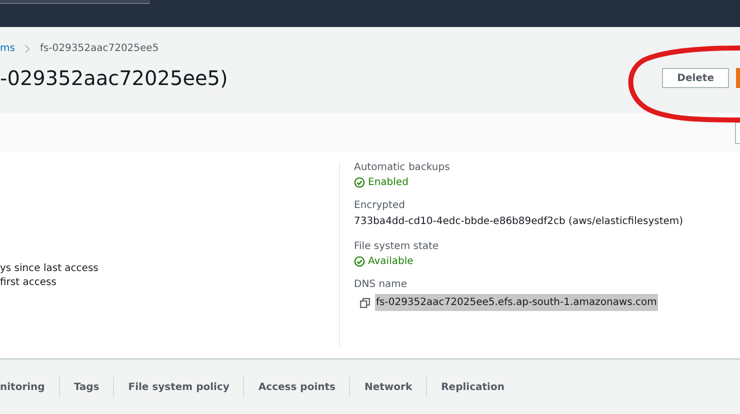 Image resolution: width=740 pixels, height=414 pixels. What do you see at coordinates (737, 133) in the screenshot?
I see `partial-button` at bounding box center [737, 133].